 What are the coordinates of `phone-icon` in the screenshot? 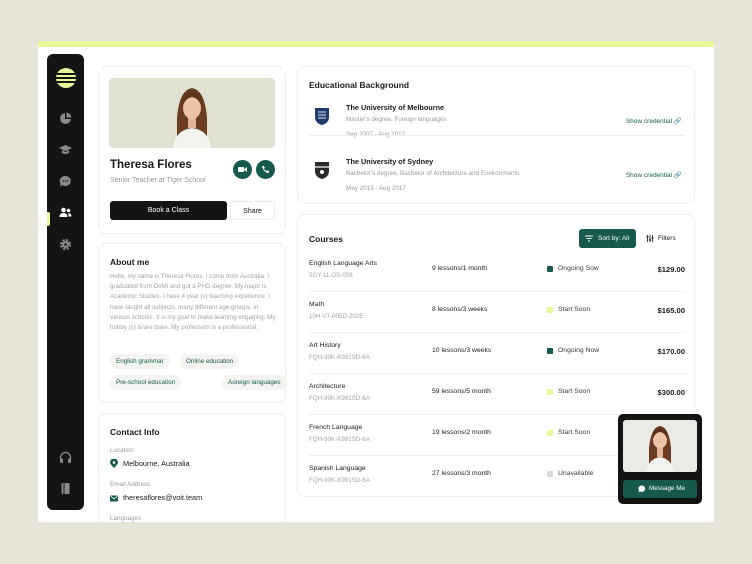 It's located at (265, 170).